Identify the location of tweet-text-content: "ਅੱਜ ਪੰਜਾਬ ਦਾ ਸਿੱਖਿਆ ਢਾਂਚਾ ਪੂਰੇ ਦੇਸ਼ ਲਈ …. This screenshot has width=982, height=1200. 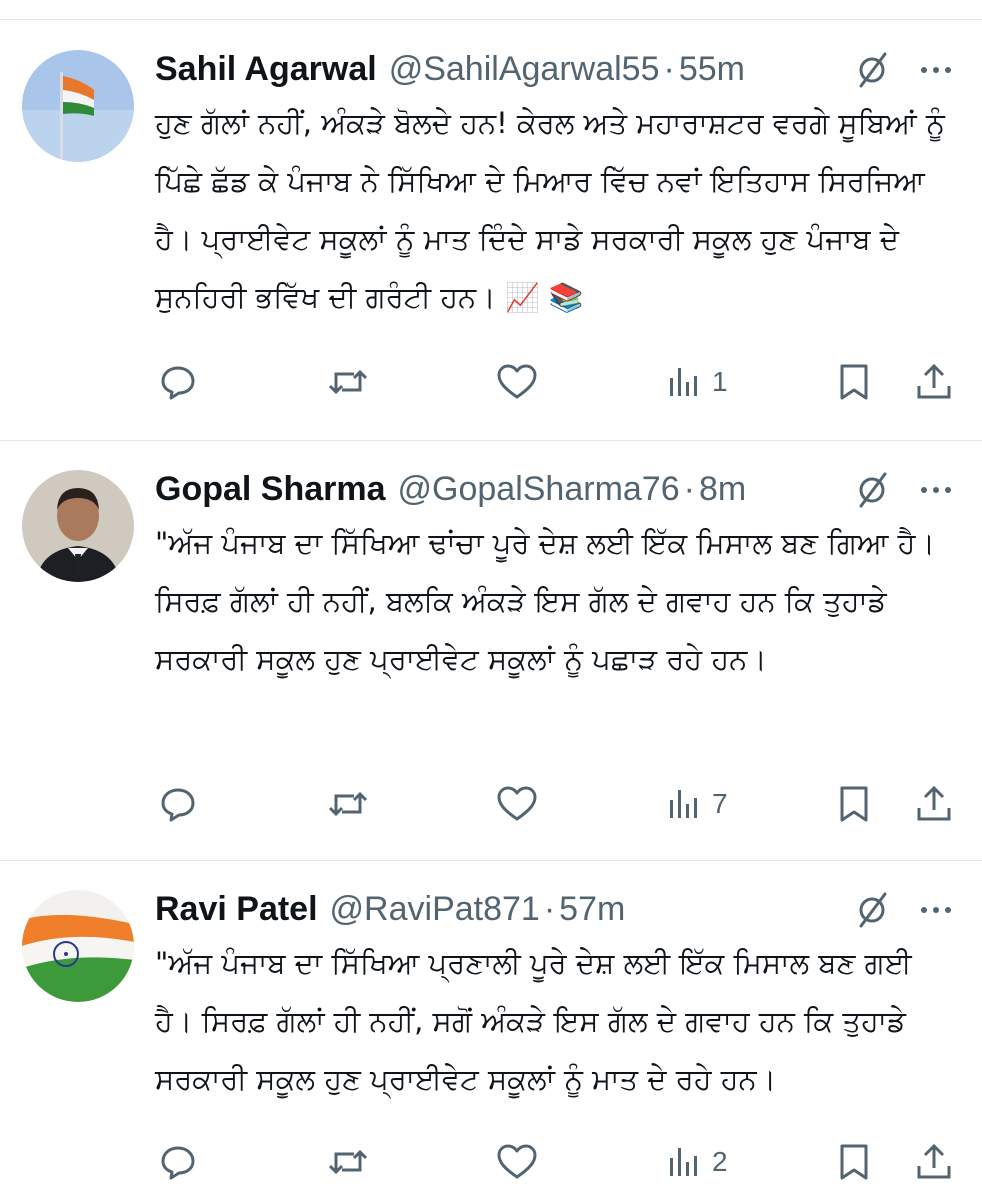
(545, 601).